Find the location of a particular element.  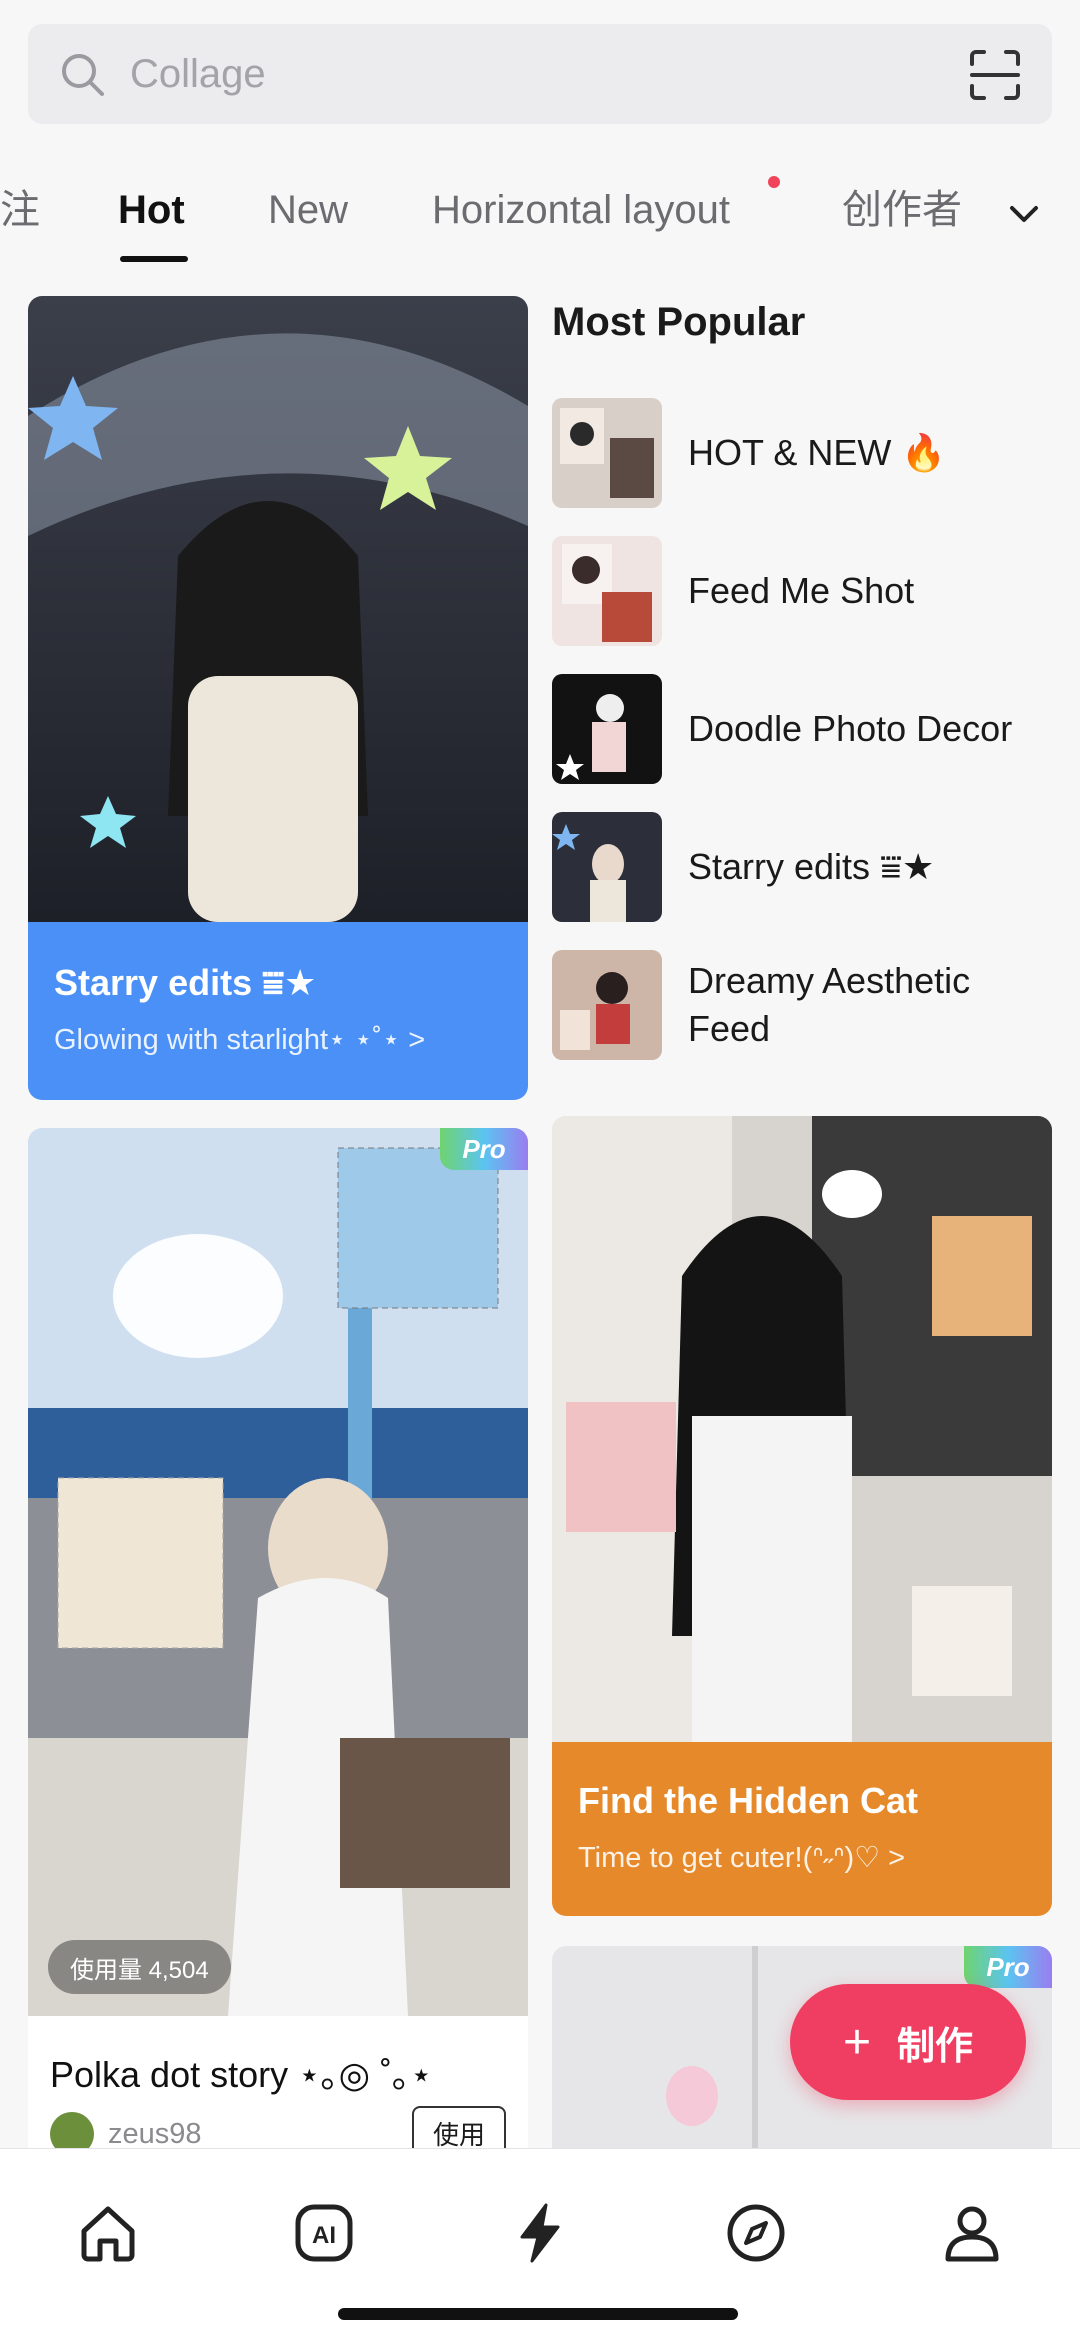

lightning-icon is located at coordinates (540, 2233).